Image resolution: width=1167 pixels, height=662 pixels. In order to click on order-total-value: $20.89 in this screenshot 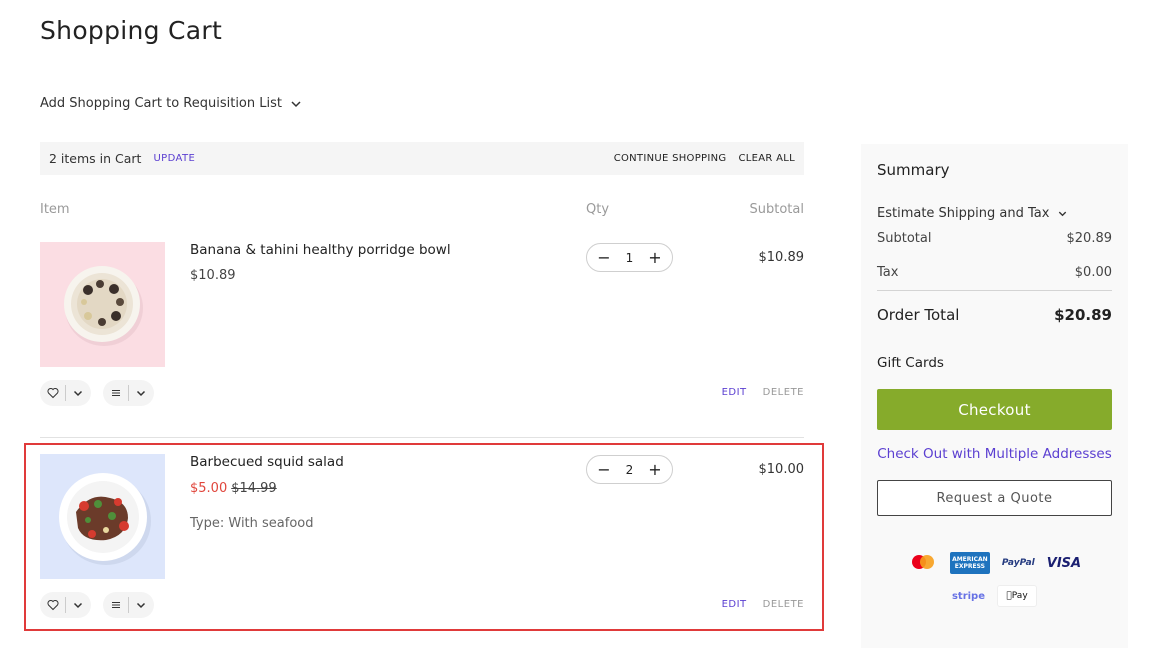, I will do `click(1083, 315)`.